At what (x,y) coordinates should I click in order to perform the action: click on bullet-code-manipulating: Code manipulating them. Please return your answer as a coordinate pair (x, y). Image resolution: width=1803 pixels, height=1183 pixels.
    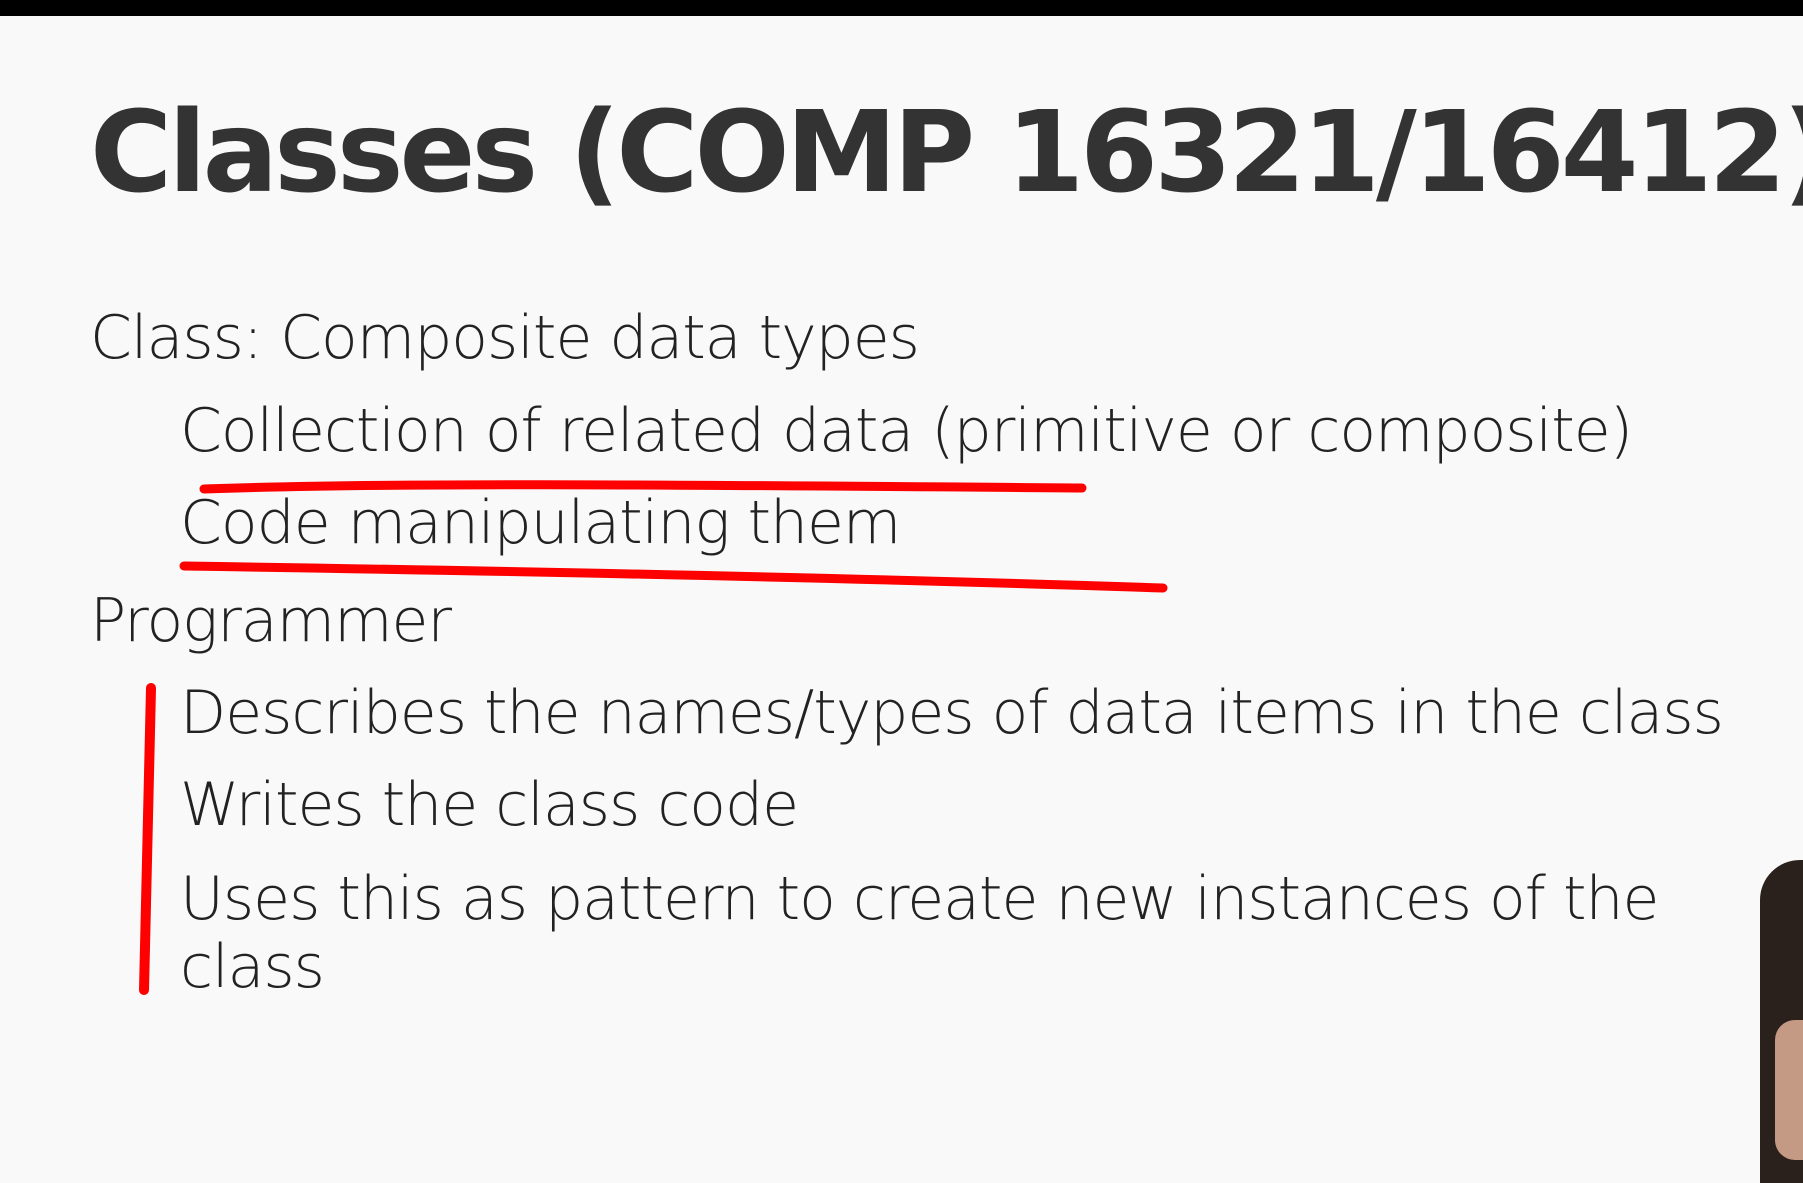
    Looking at the image, I should click on (540, 523).